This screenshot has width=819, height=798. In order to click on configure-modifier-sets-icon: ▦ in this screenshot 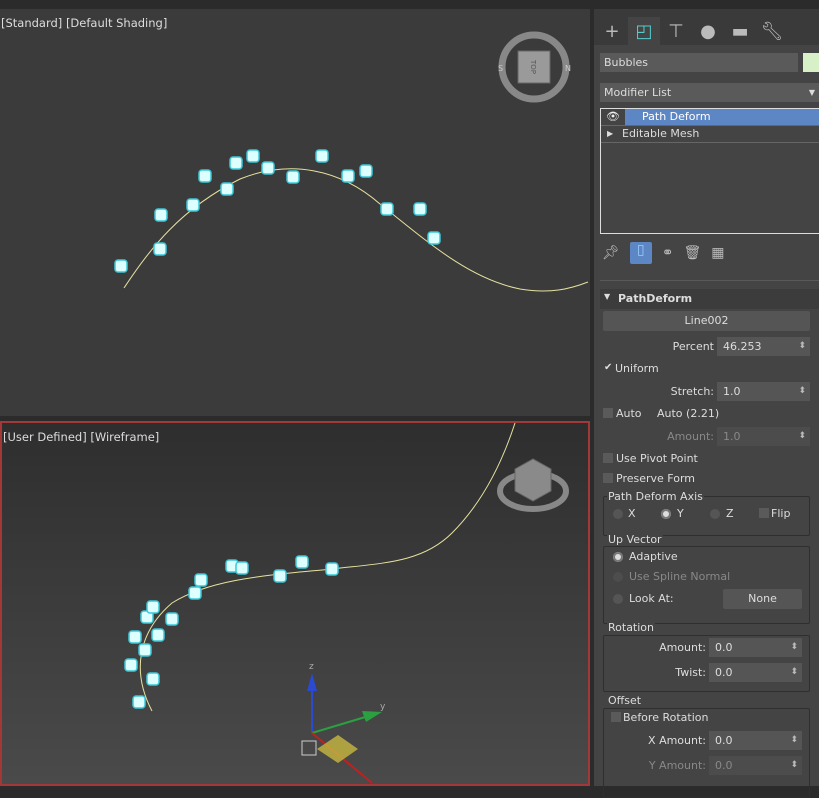, I will do `click(717, 253)`.